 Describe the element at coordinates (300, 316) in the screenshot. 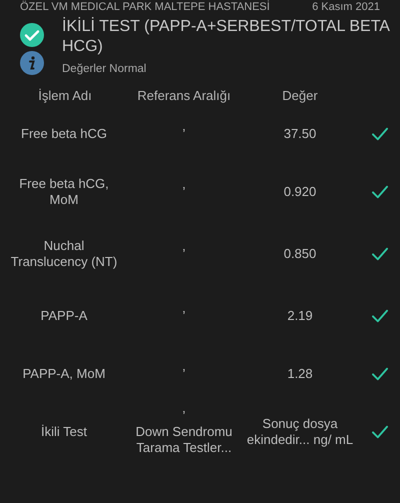

I see `test-value: 2.19` at that location.